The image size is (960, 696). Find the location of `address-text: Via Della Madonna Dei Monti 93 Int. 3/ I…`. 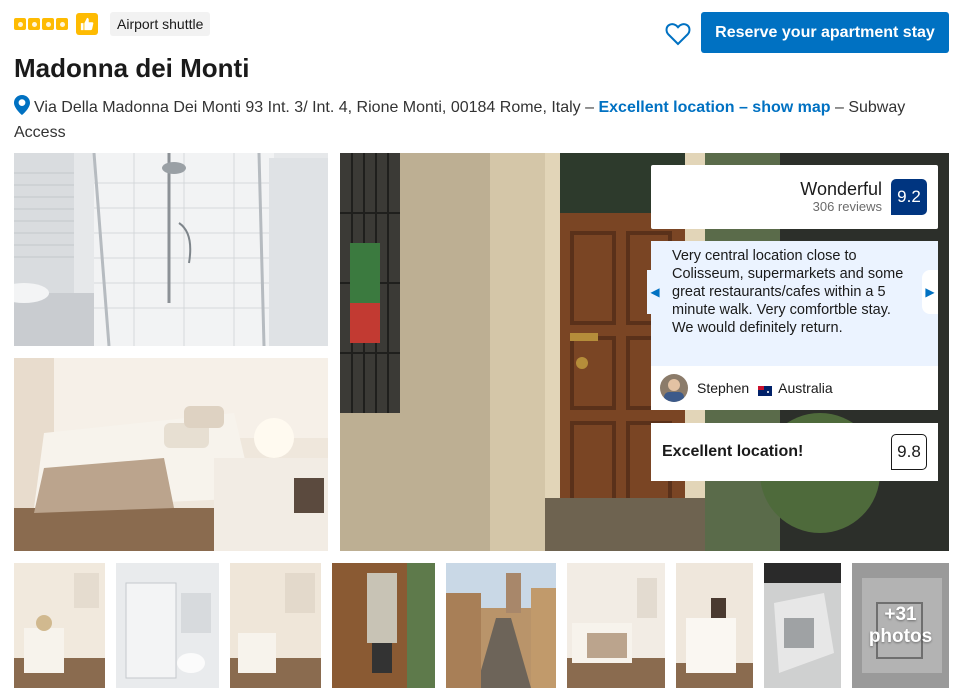

address-text: Via Della Madonna Dei Monti 93 Int. 3/ I… is located at coordinates (307, 107).